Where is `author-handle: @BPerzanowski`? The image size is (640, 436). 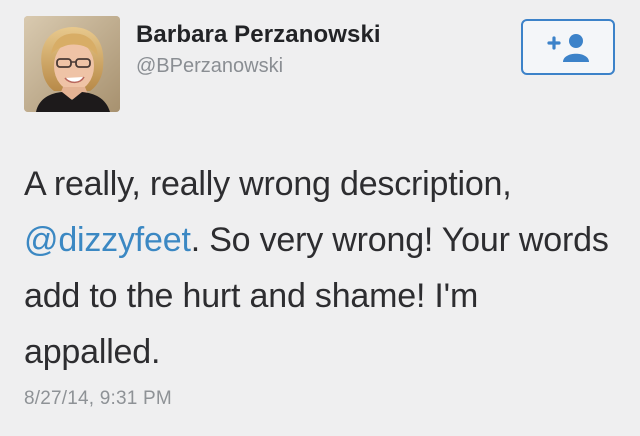 author-handle: @BPerzanowski is located at coordinates (209, 66).